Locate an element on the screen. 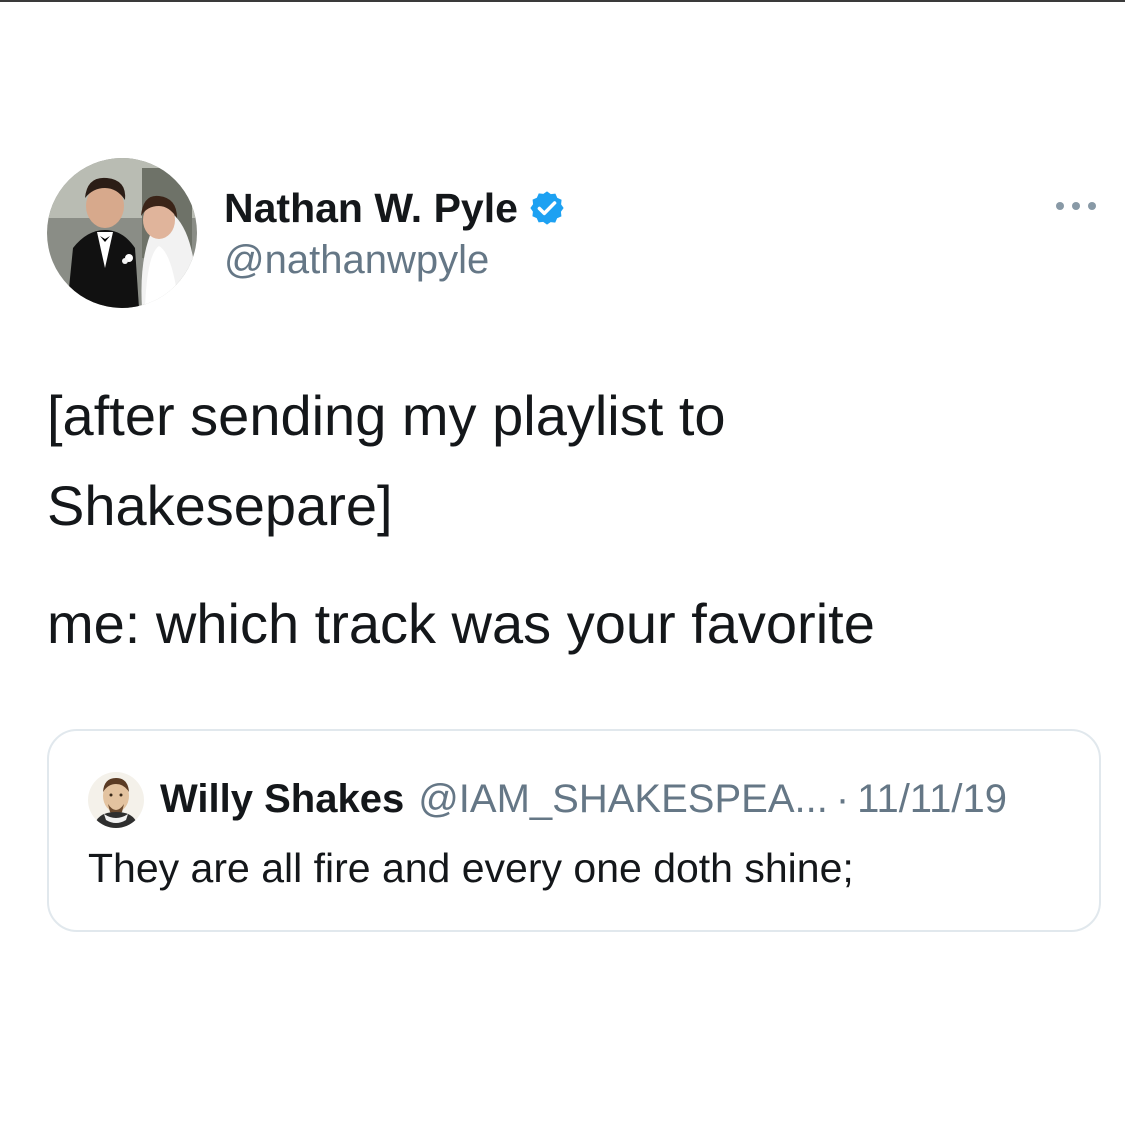 The width and height of the screenshot is (1125, 1126). shakespeare-portrait-icon is located at coordinates (116, 800).